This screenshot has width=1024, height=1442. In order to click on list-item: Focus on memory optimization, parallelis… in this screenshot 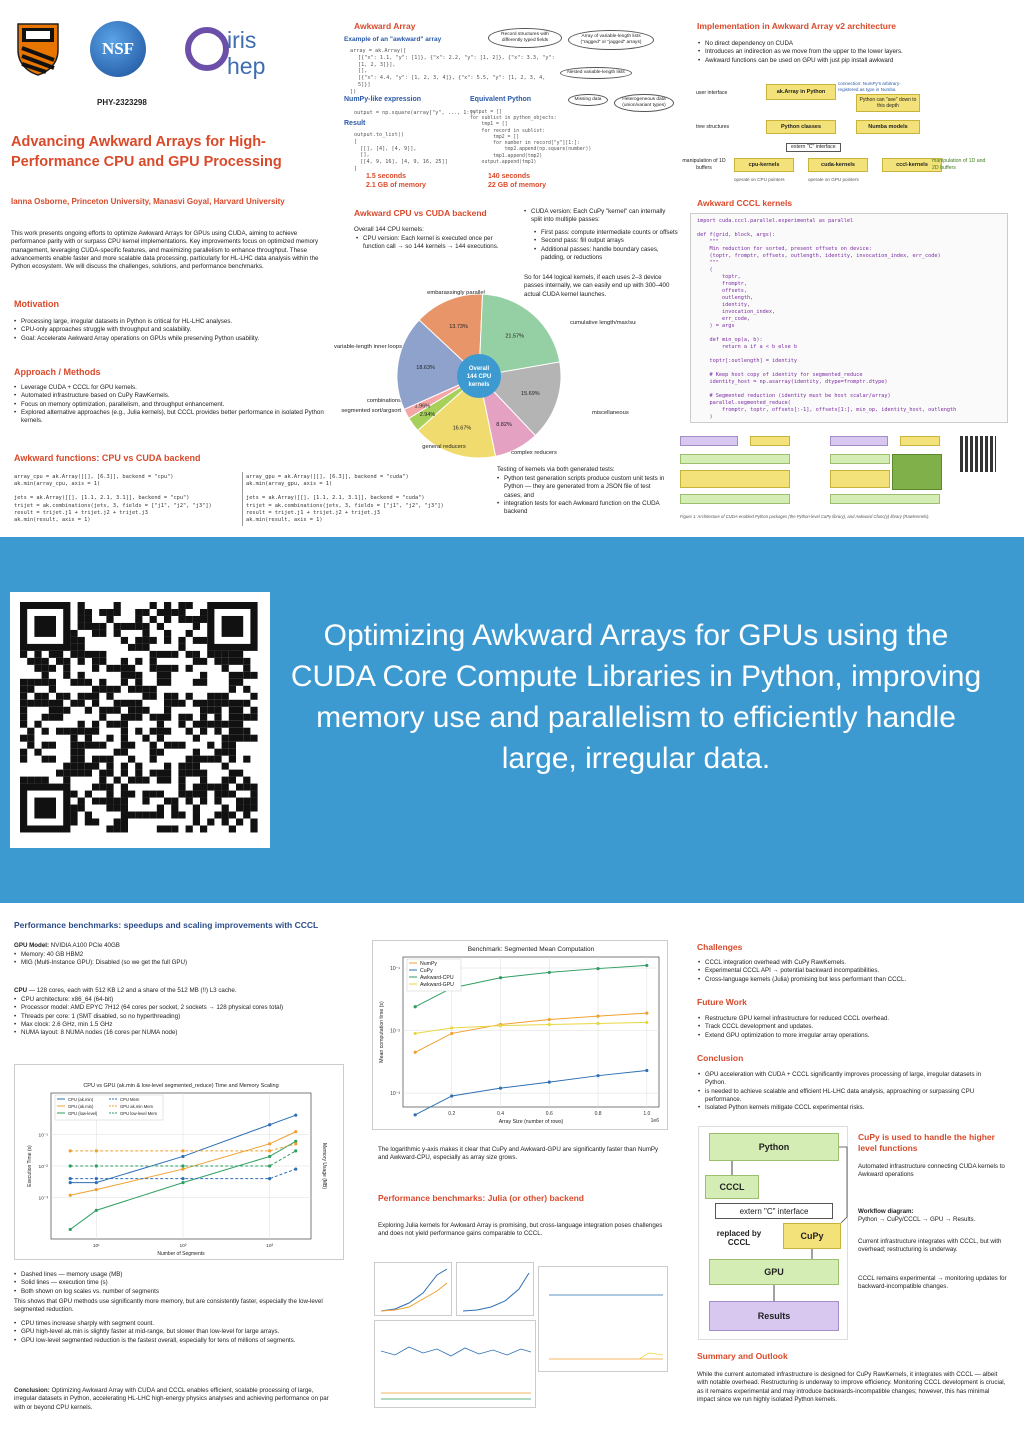, I will do `click(169, 405)`.